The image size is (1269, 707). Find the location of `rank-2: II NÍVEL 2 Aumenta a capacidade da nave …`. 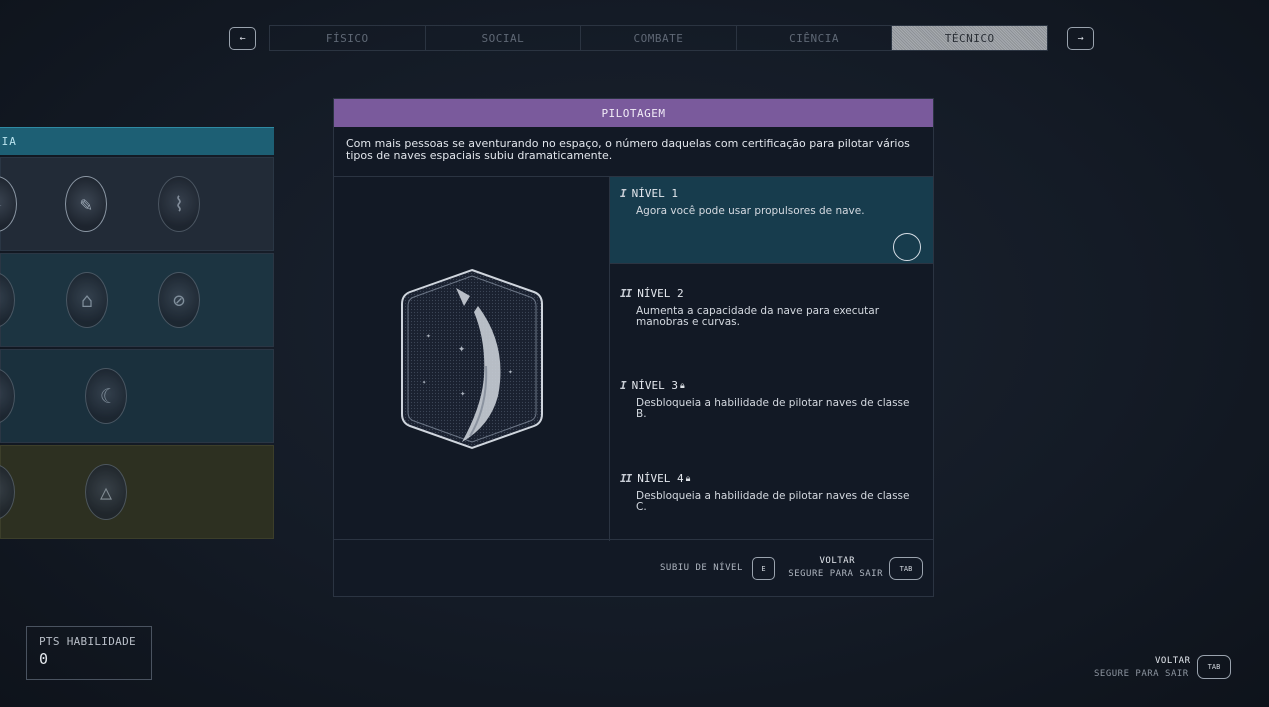

rank-2: II NÍVEL 2 Aumenta a capacidade da nave … is located at coordinates (771, 302).